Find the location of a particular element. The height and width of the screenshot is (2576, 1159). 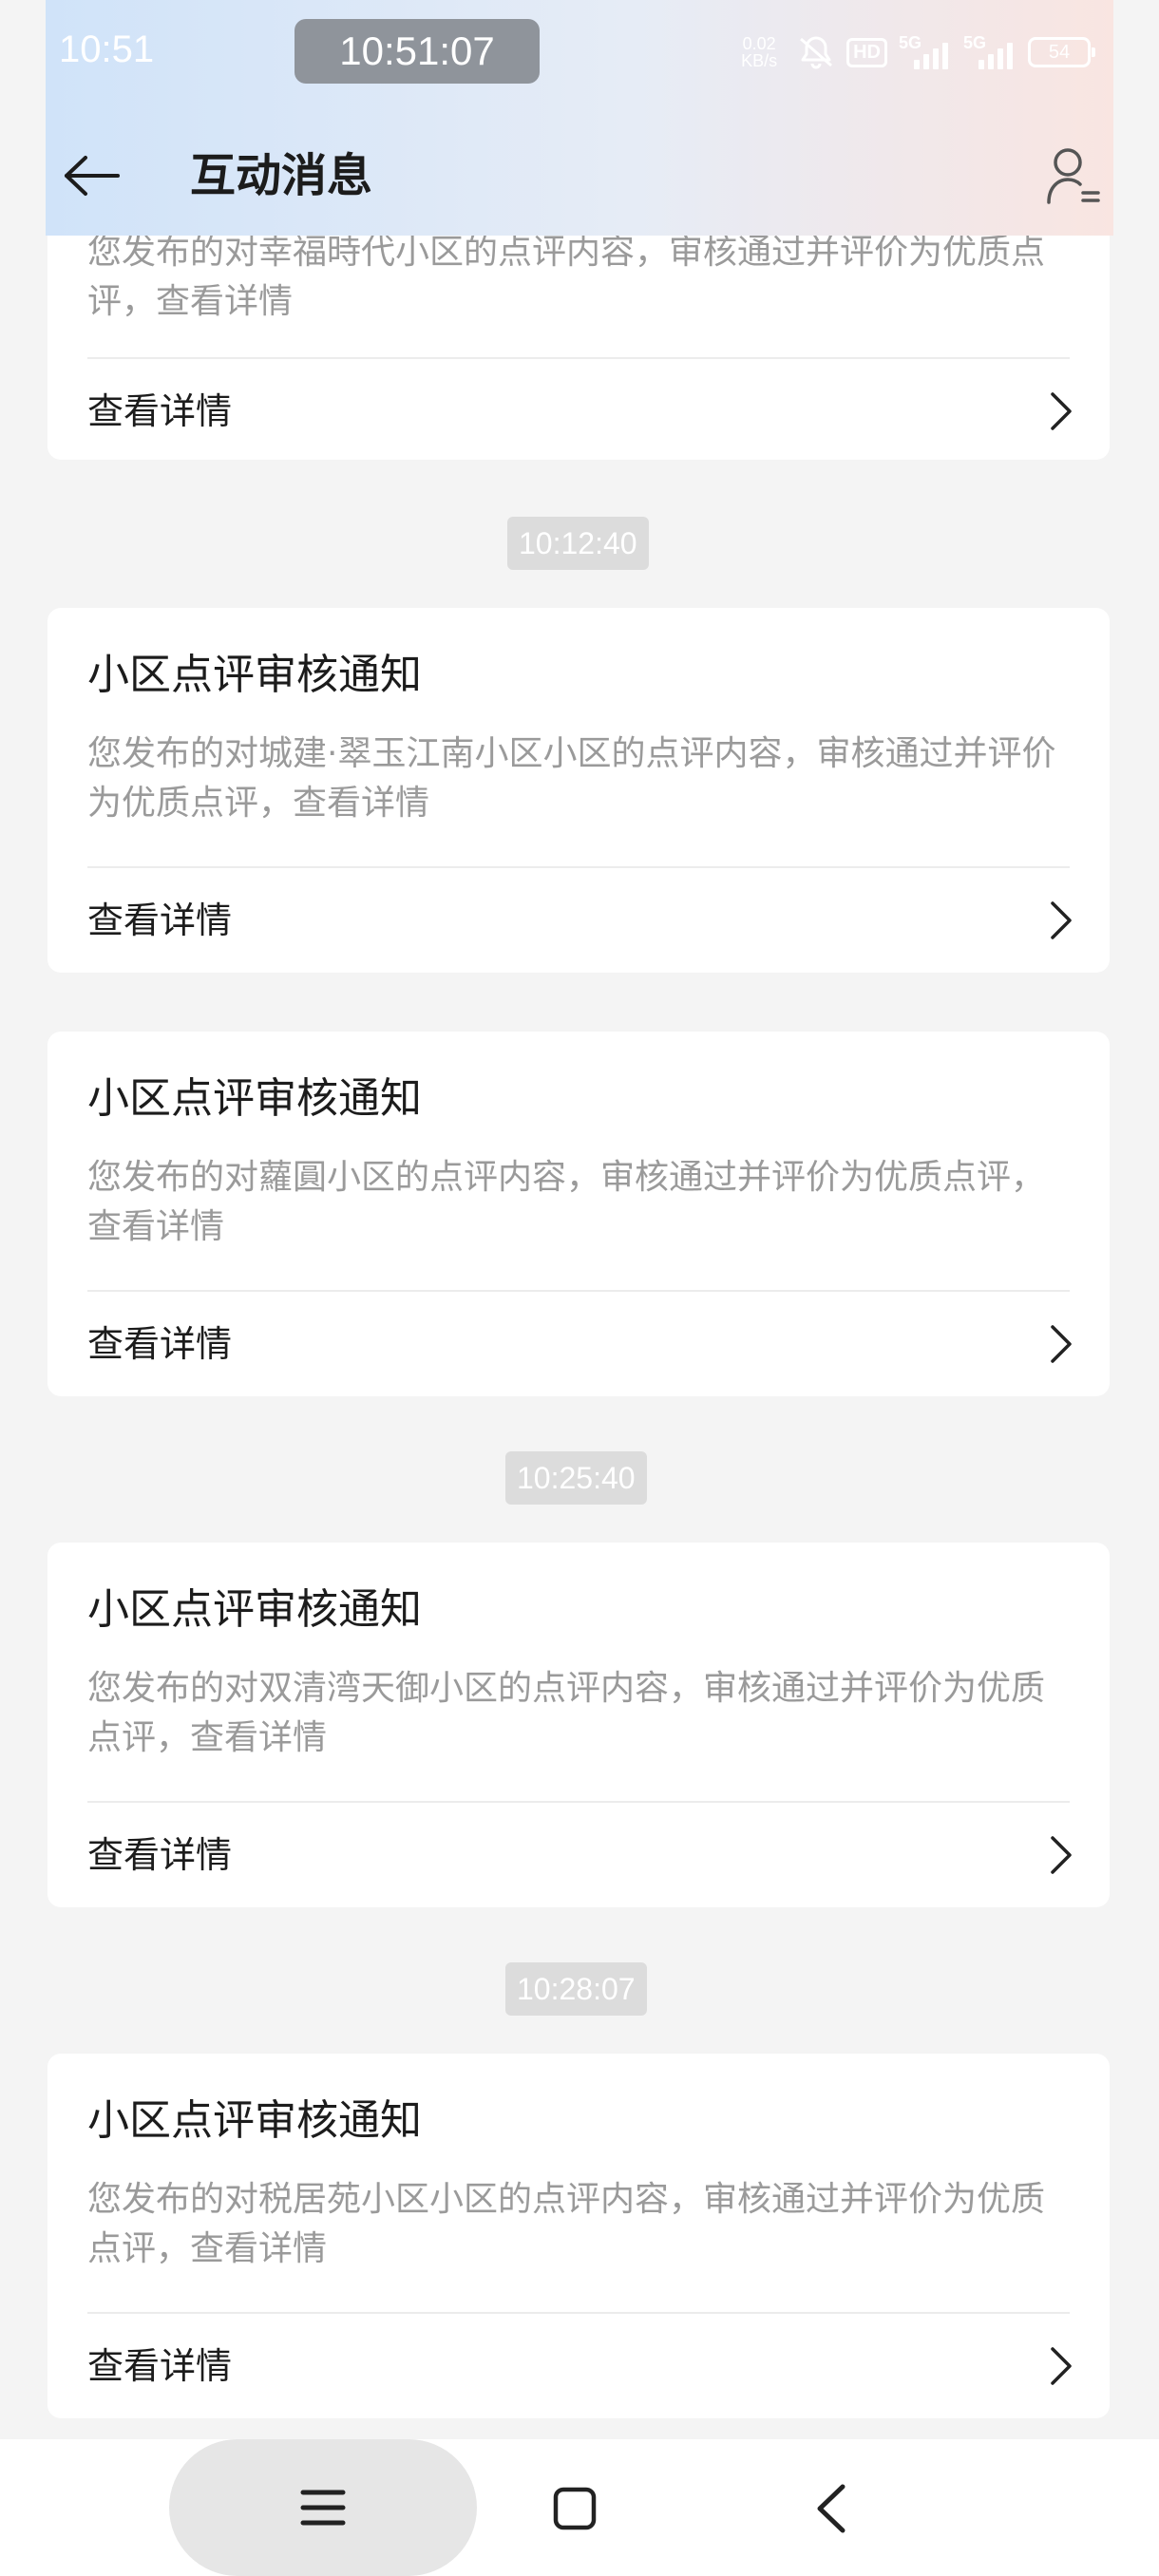

timestamp: 10:28:07 is located at coordinates (576, 1989).